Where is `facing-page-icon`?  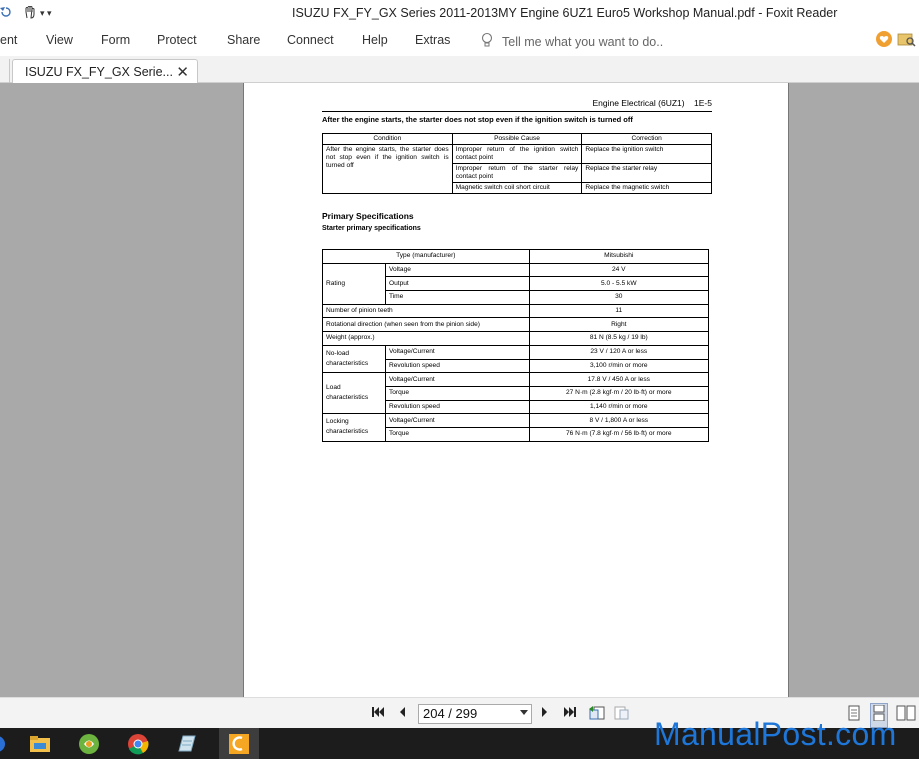 facing-page-icon is located at coordinates (906, 715).